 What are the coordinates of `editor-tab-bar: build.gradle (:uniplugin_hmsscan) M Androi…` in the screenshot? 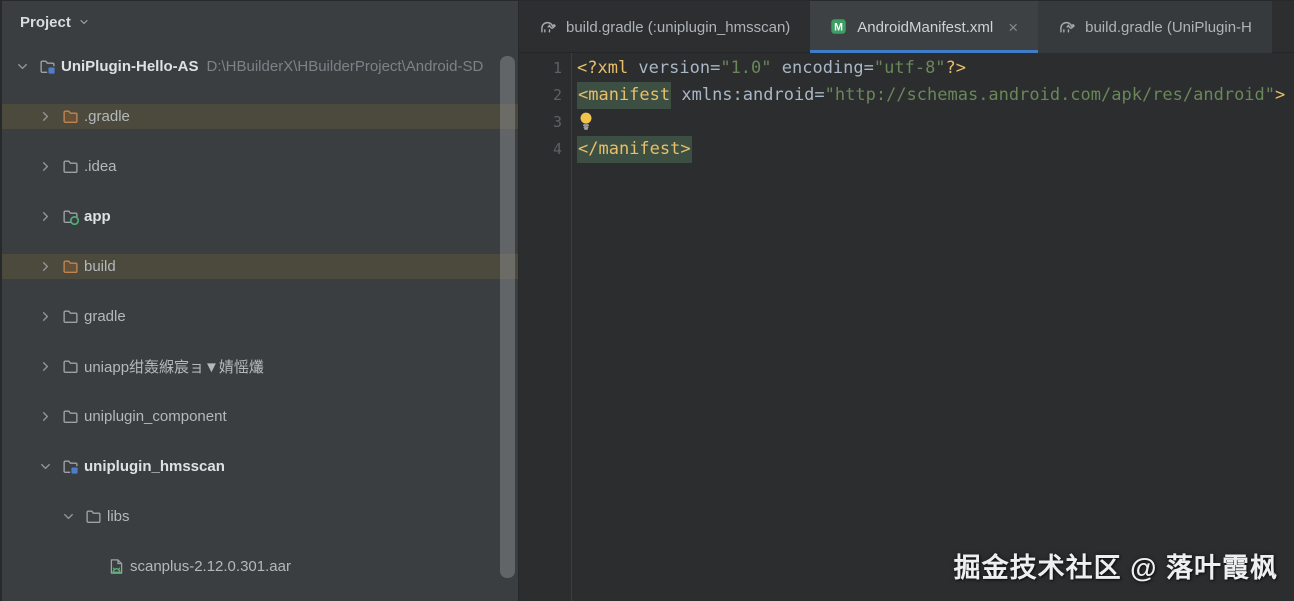 It's located at (906, 27).